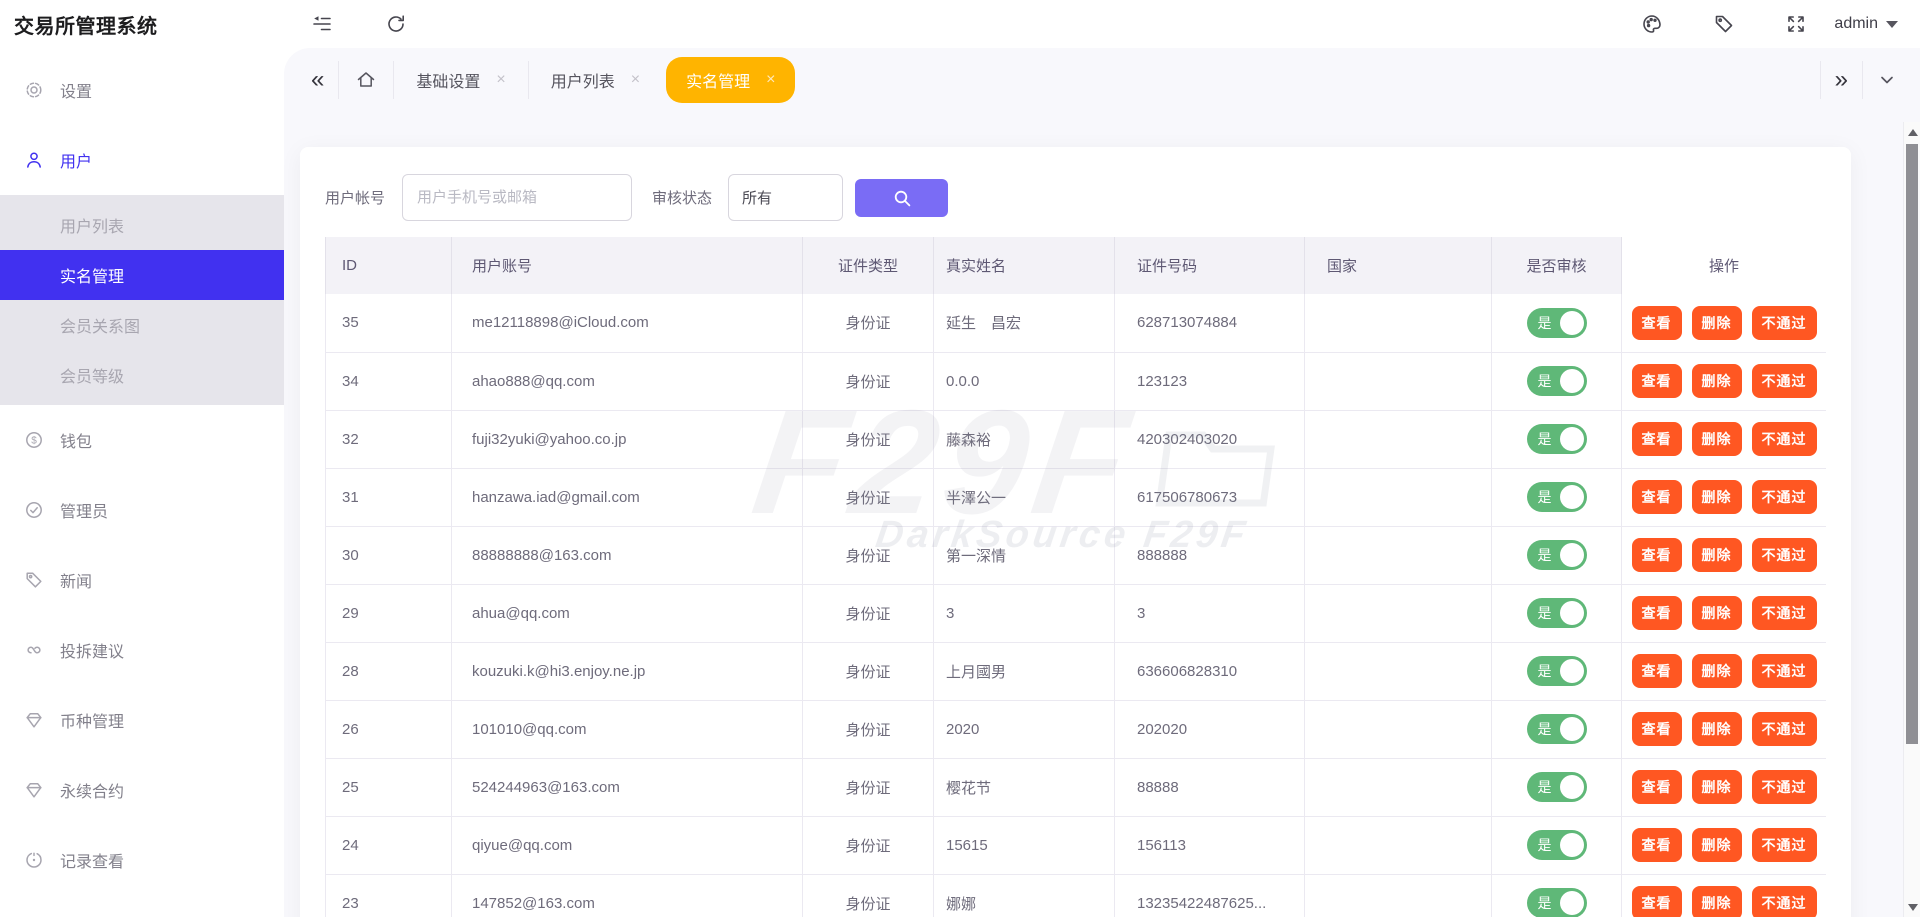 The width and height of the screenshot is (1920, 917). What do you see at coordinates (1841, 80) in the screenshot?
I see `tabs-scroll-right-icon: »` at bounding box center [1841, 80].